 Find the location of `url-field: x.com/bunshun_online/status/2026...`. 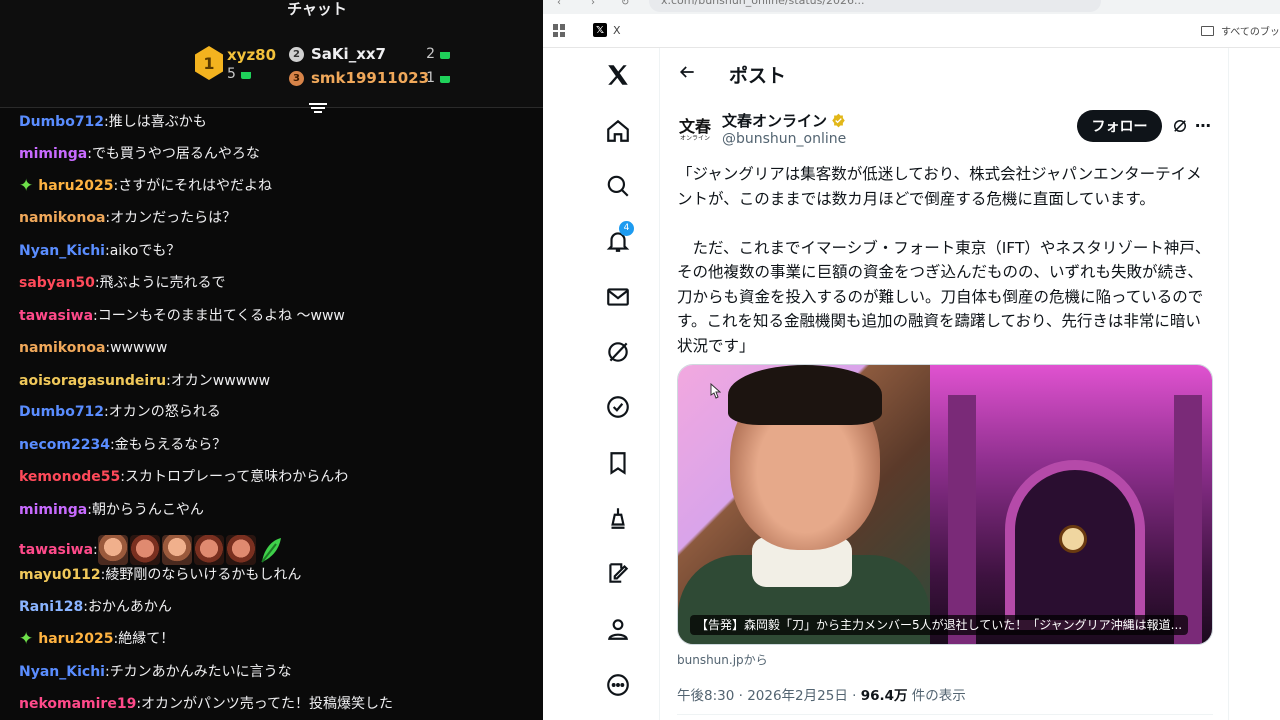

url-field: x.com/bunshun_online/status/2026... is located at coordinates (875, 6).